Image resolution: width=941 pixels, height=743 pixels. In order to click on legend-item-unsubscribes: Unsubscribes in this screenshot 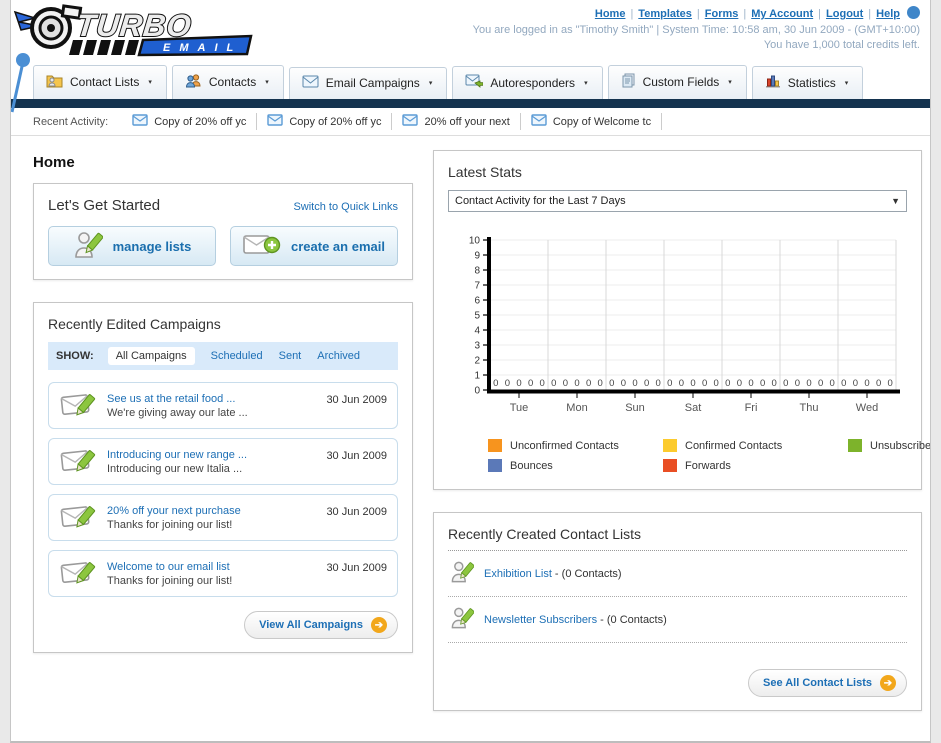, I will do `click(889, 445)`.